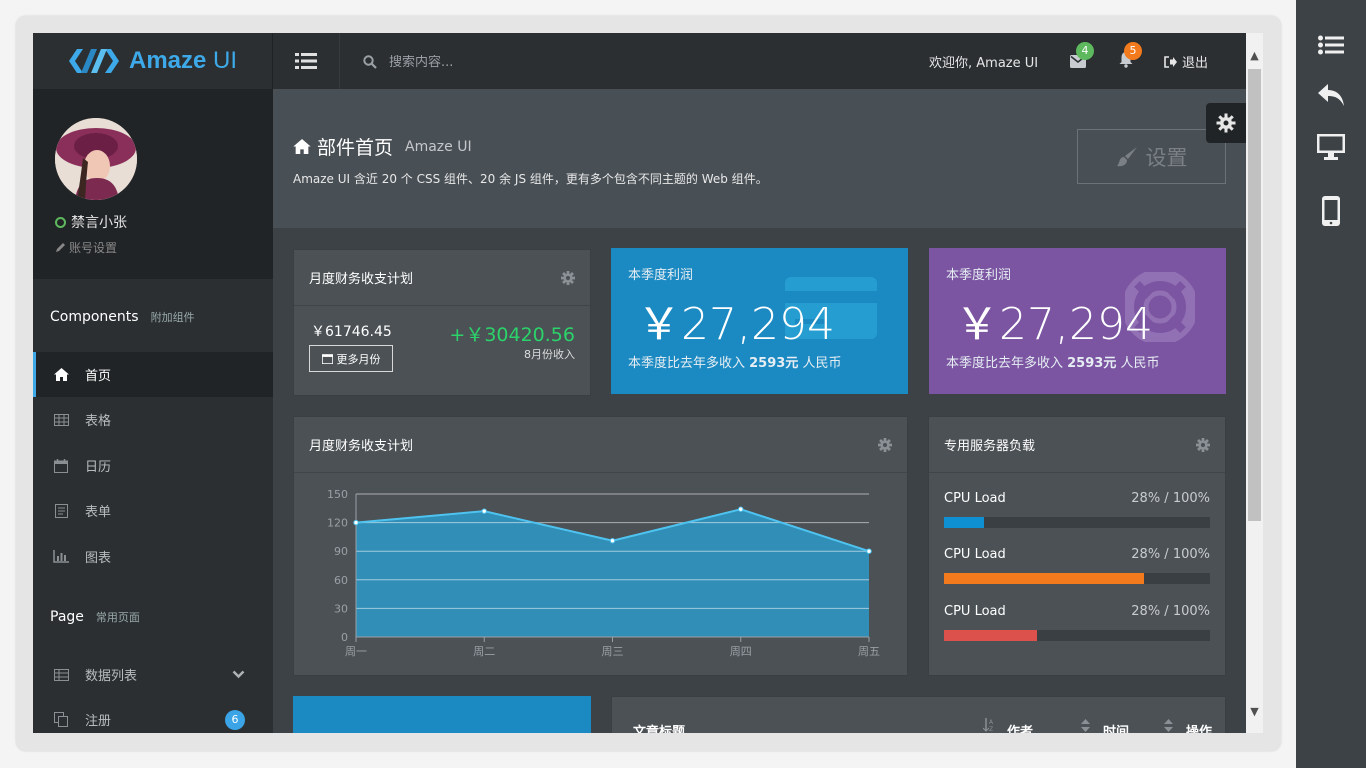 The width and height of the screenshot is (1366, 768). Describe the element at coordinates (344, 637) in the screenshot. I see `y-tick-label: 0` at that location.